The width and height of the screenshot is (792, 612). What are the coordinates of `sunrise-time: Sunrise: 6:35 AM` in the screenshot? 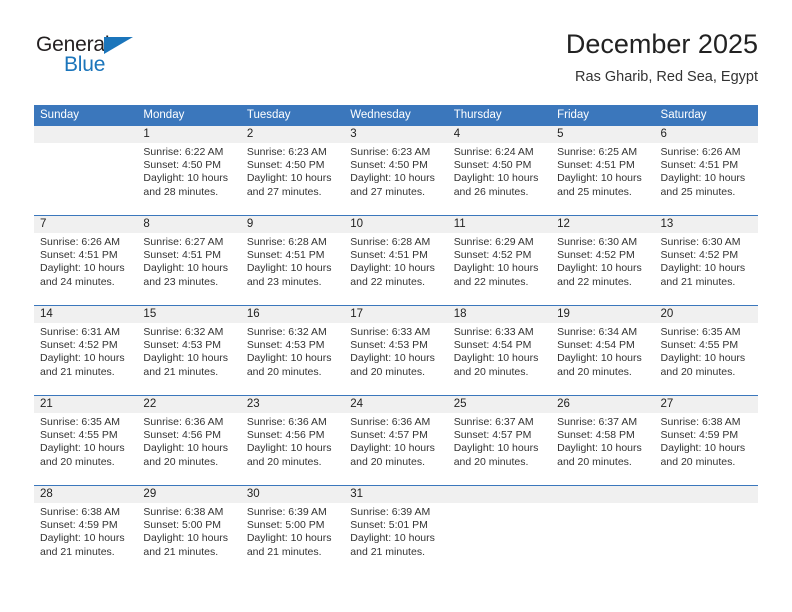 It's located at (700, 332).